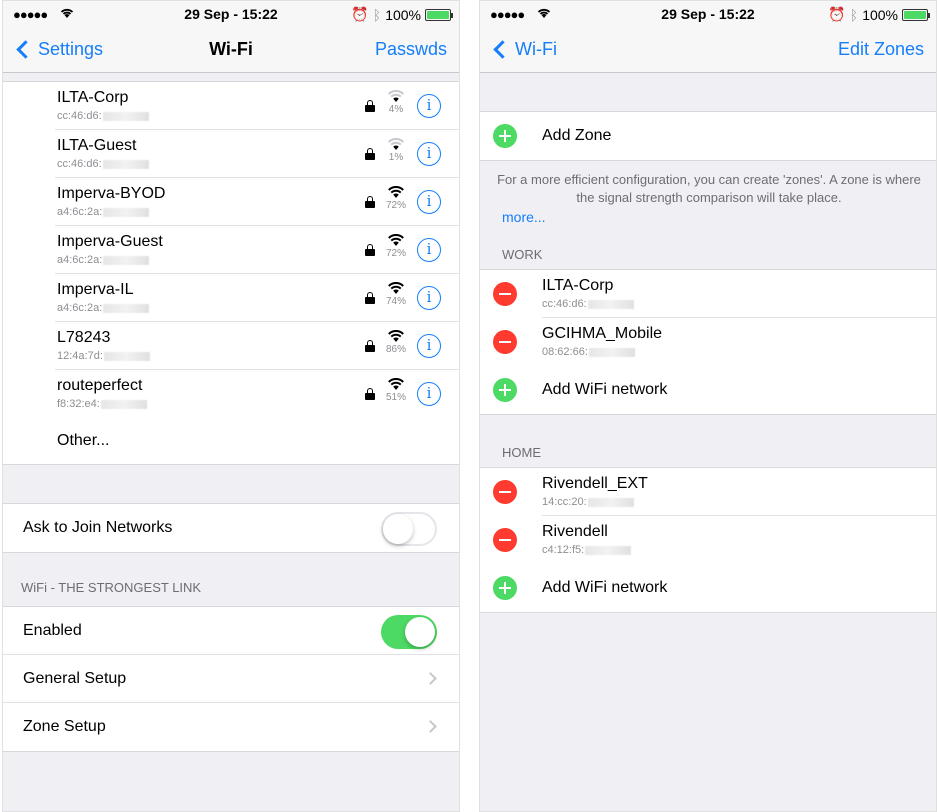 The height and width of the screenshot is (812, 938). I want to click on signal-percent: 1%, so click(396, 157).